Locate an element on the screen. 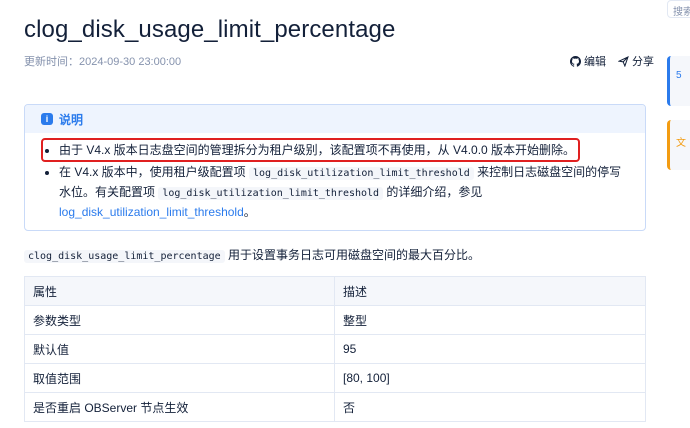  table-row: 参数类型 整型 is located at coordinates (335, 320).